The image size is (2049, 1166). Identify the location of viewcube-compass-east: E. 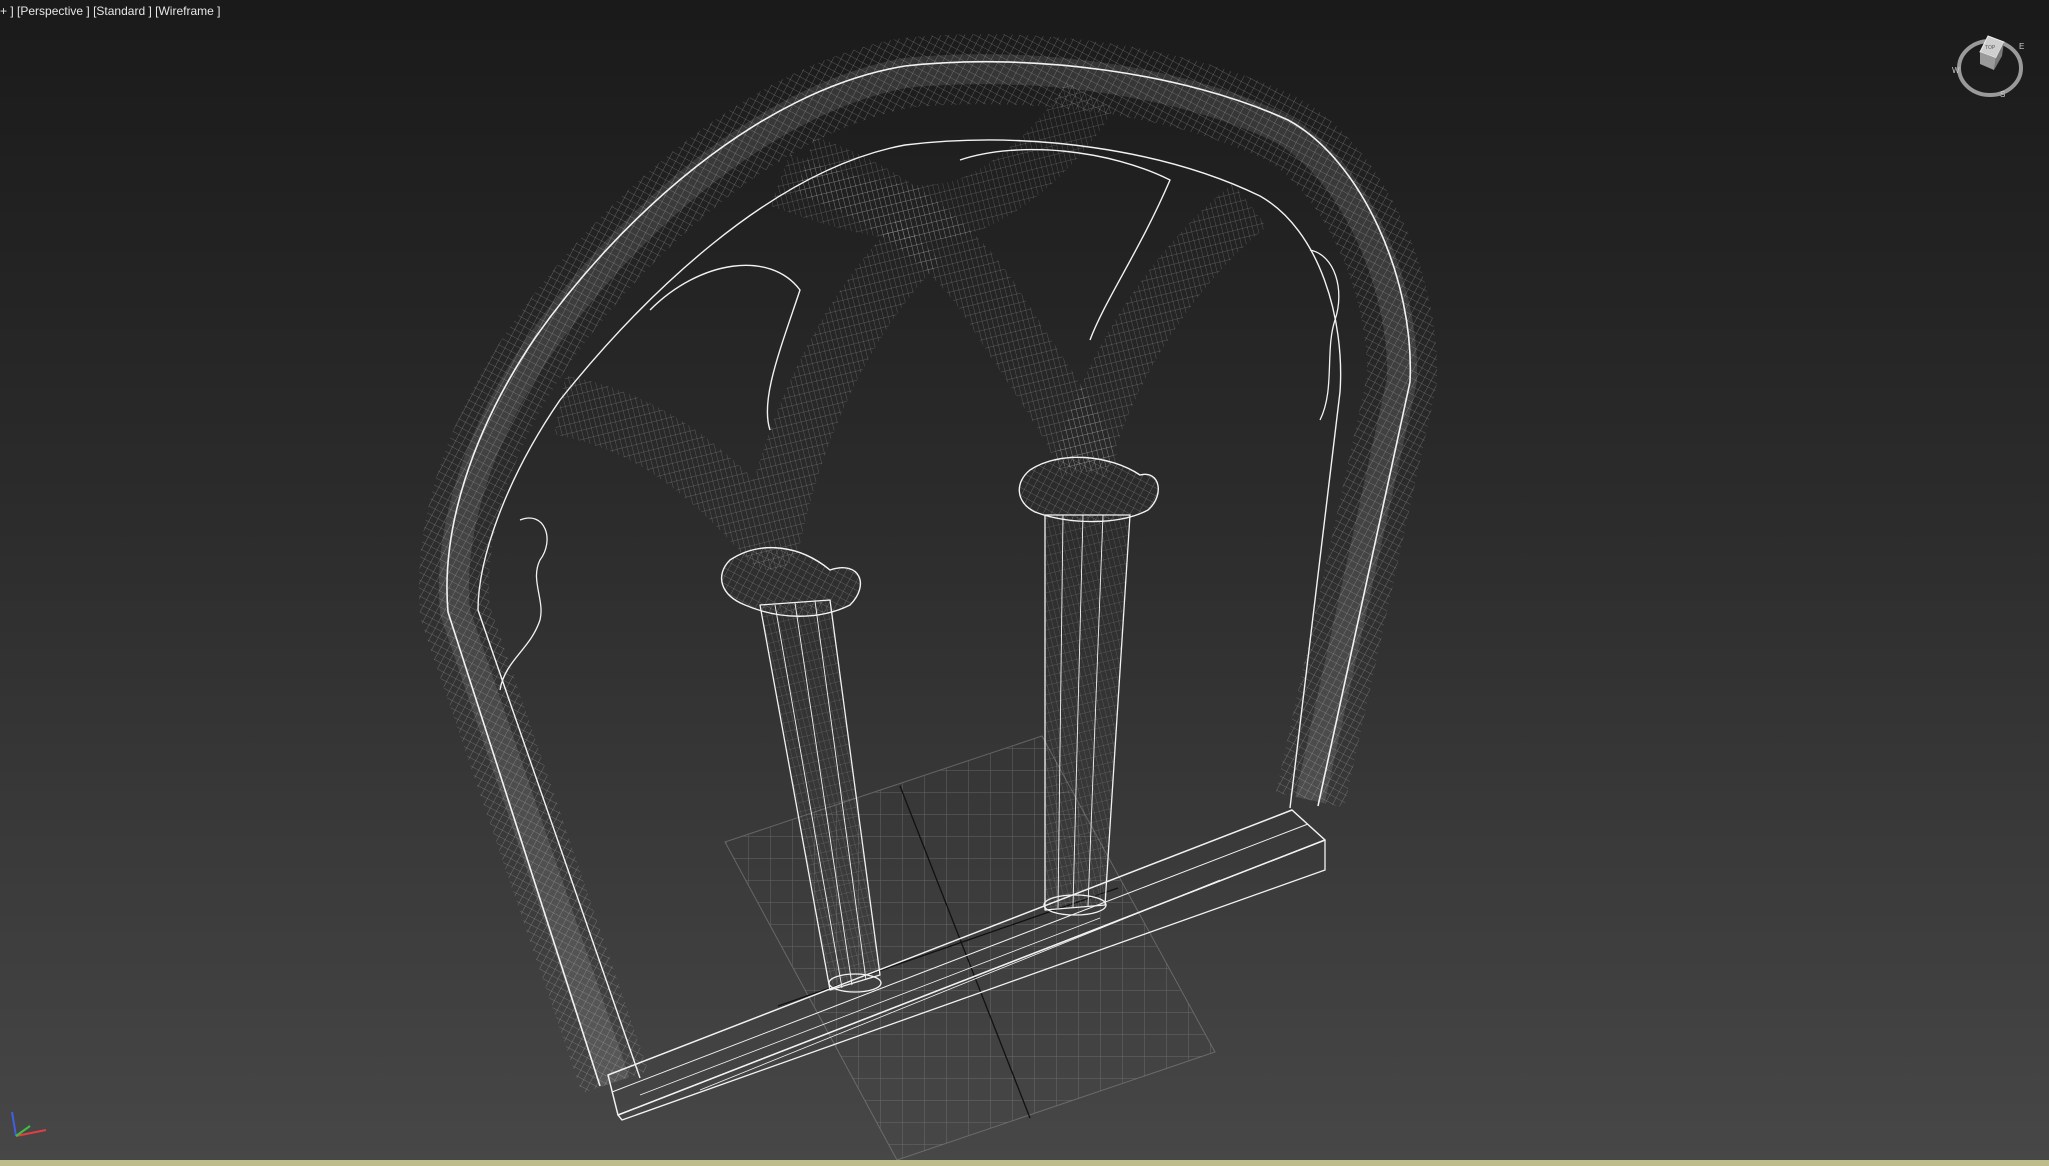
(2021, 46).